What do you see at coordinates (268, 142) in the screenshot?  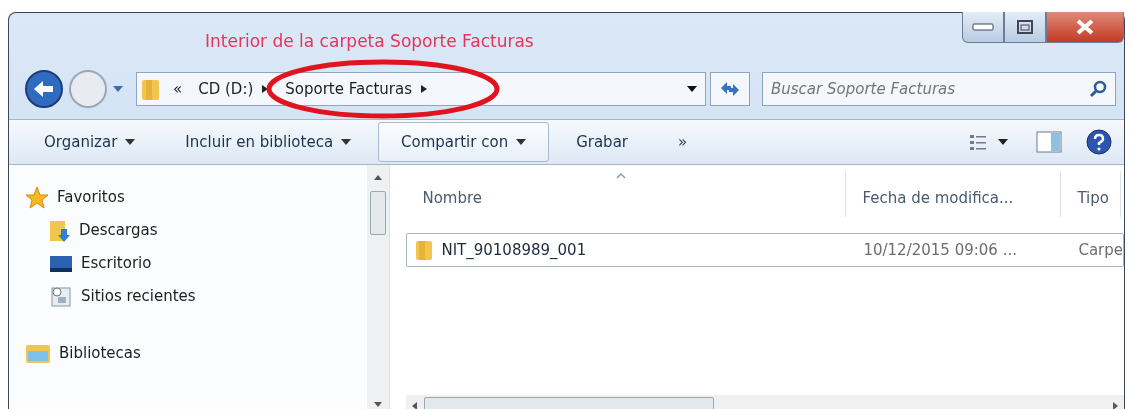 I see `toolbar-button: Incluir en biblioteca` at bounding box center [268, 142].